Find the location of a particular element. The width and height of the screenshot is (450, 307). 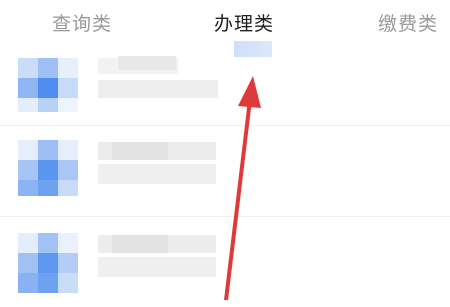

red-arrow-up-icon is located at coordinates (242, 188).